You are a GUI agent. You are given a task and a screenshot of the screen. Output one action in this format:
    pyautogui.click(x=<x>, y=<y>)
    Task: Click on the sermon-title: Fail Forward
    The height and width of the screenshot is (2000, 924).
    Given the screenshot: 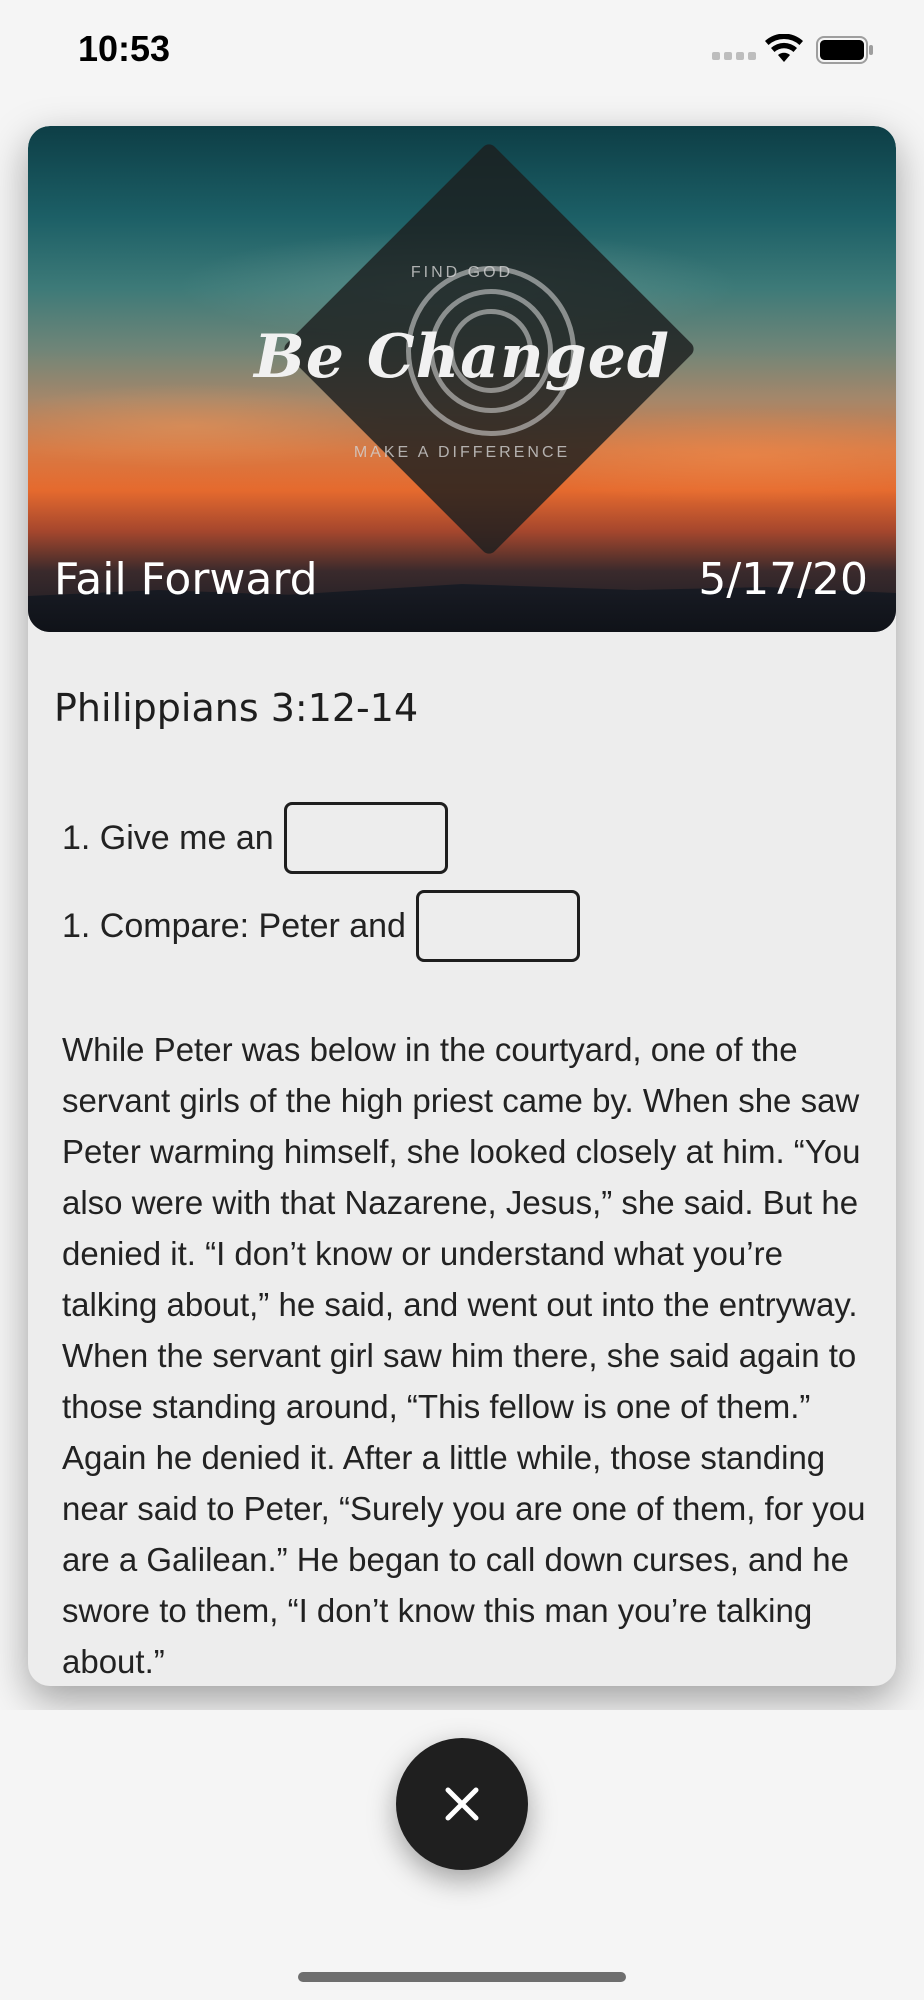 What is the action you would take?
    pyautogui.click(x=186, y=579)
    